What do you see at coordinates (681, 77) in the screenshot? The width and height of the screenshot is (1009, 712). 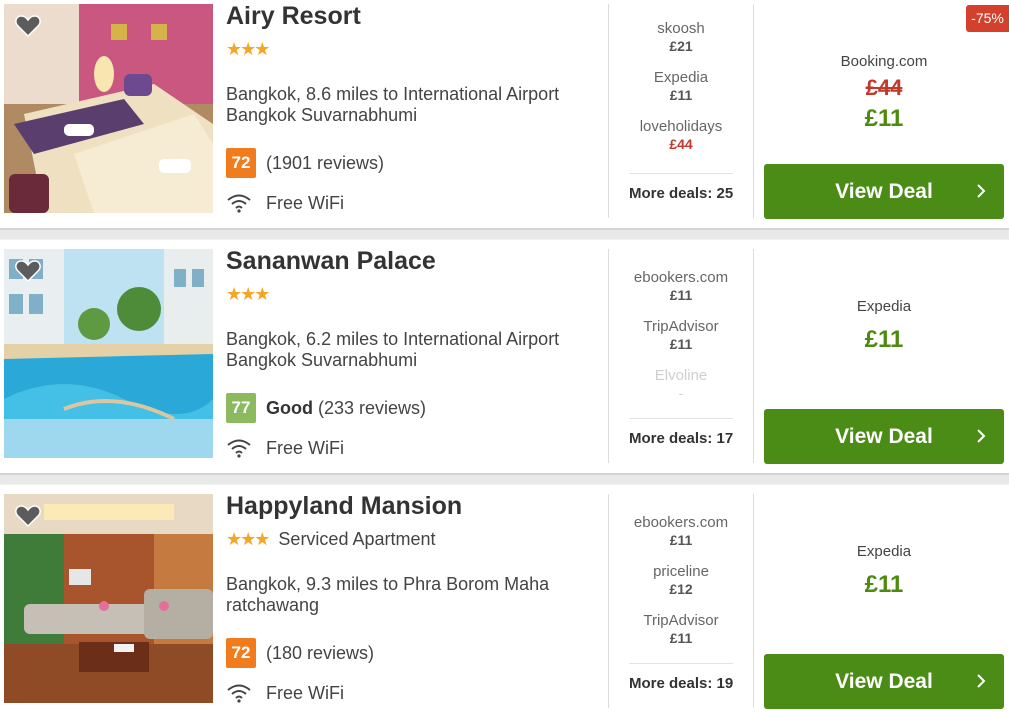 I see `deal-provider: Expedia` at bounding box center [681, 77].